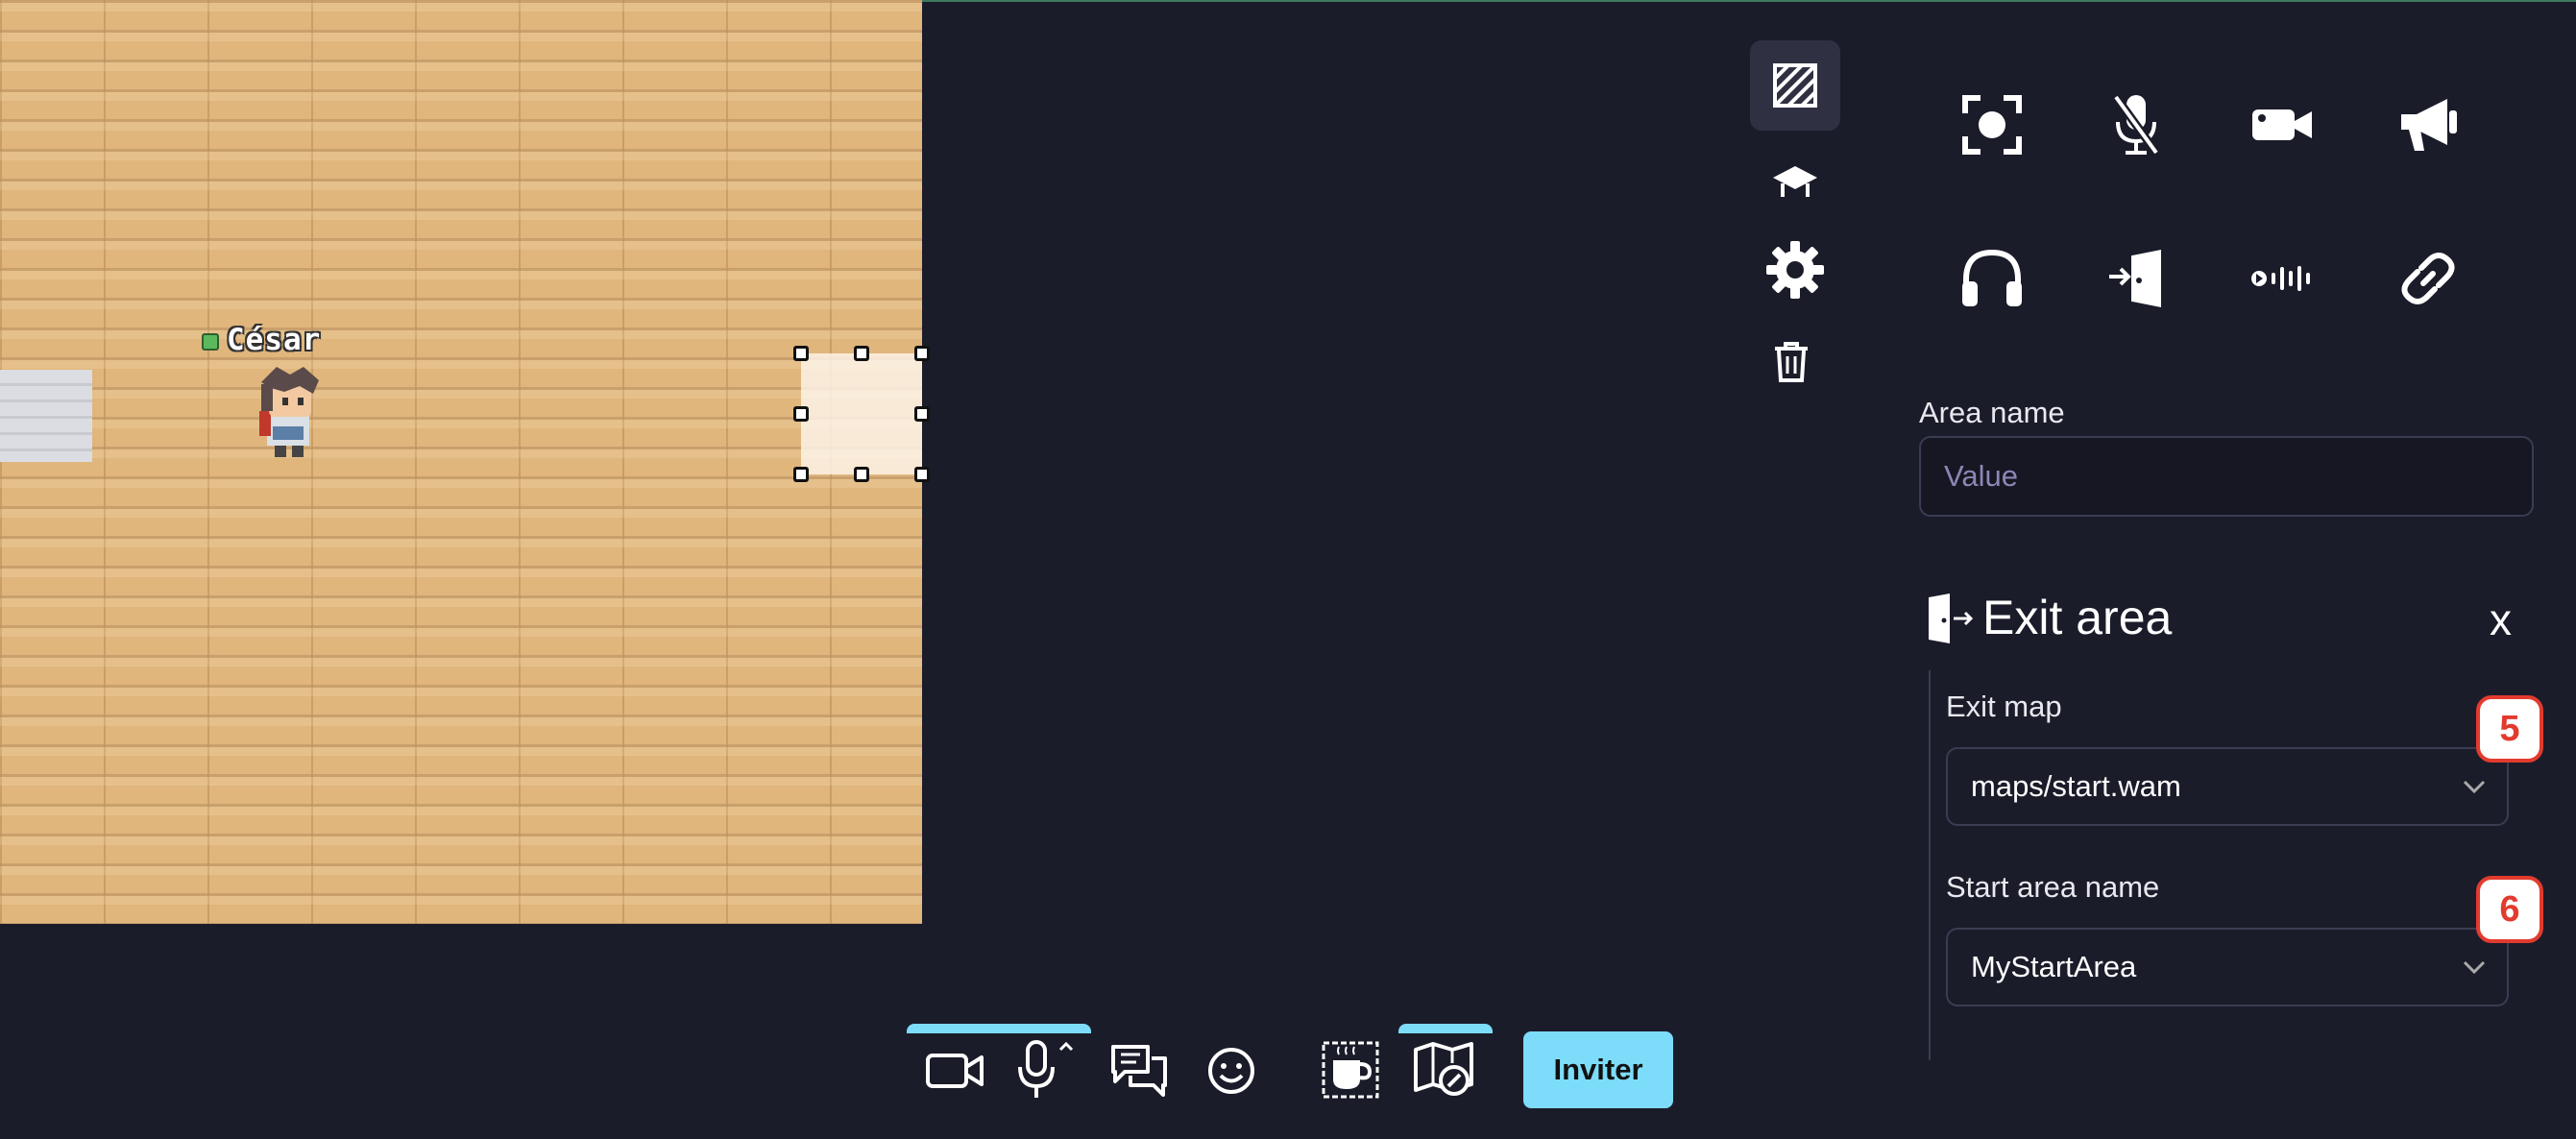 The width and height of the screenshot is (2576, 1139). What do you see at coordinates (210, 342) in the screenshot?
I see `player-status-dot` at bounding box center [210, 342].